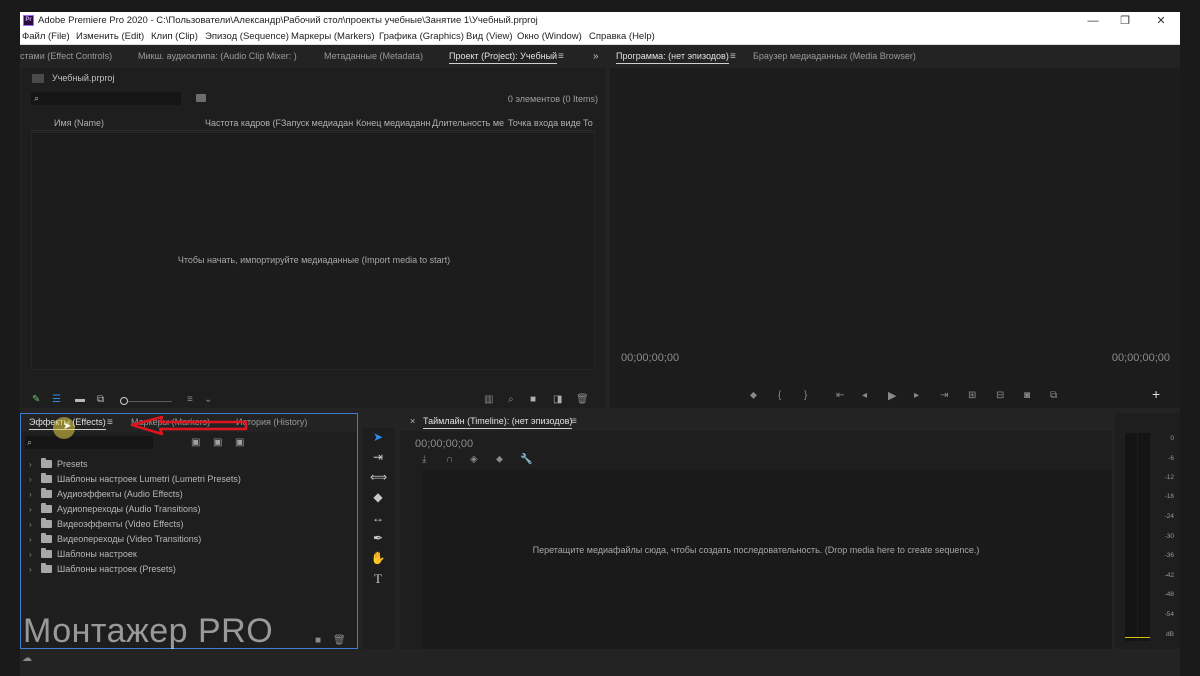  Describe the element at coordinates (474, 460) in the screenshot. I see `linked-selection-icon: ◈` at that location.